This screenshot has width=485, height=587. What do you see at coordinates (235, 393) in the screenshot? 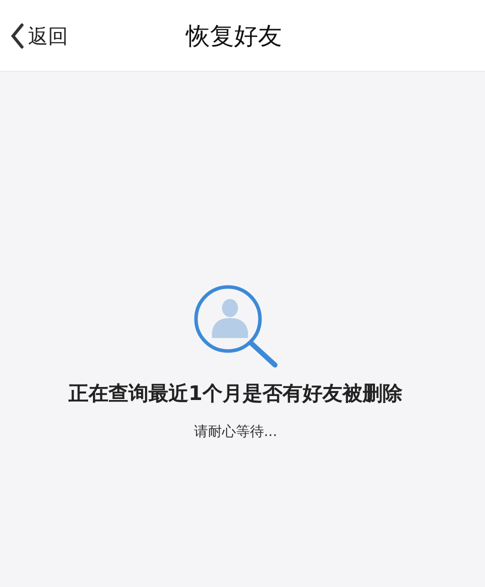
I see `status-message: 正在查询最近1个月是否有好友被删除` at bounding box center [235, 393].